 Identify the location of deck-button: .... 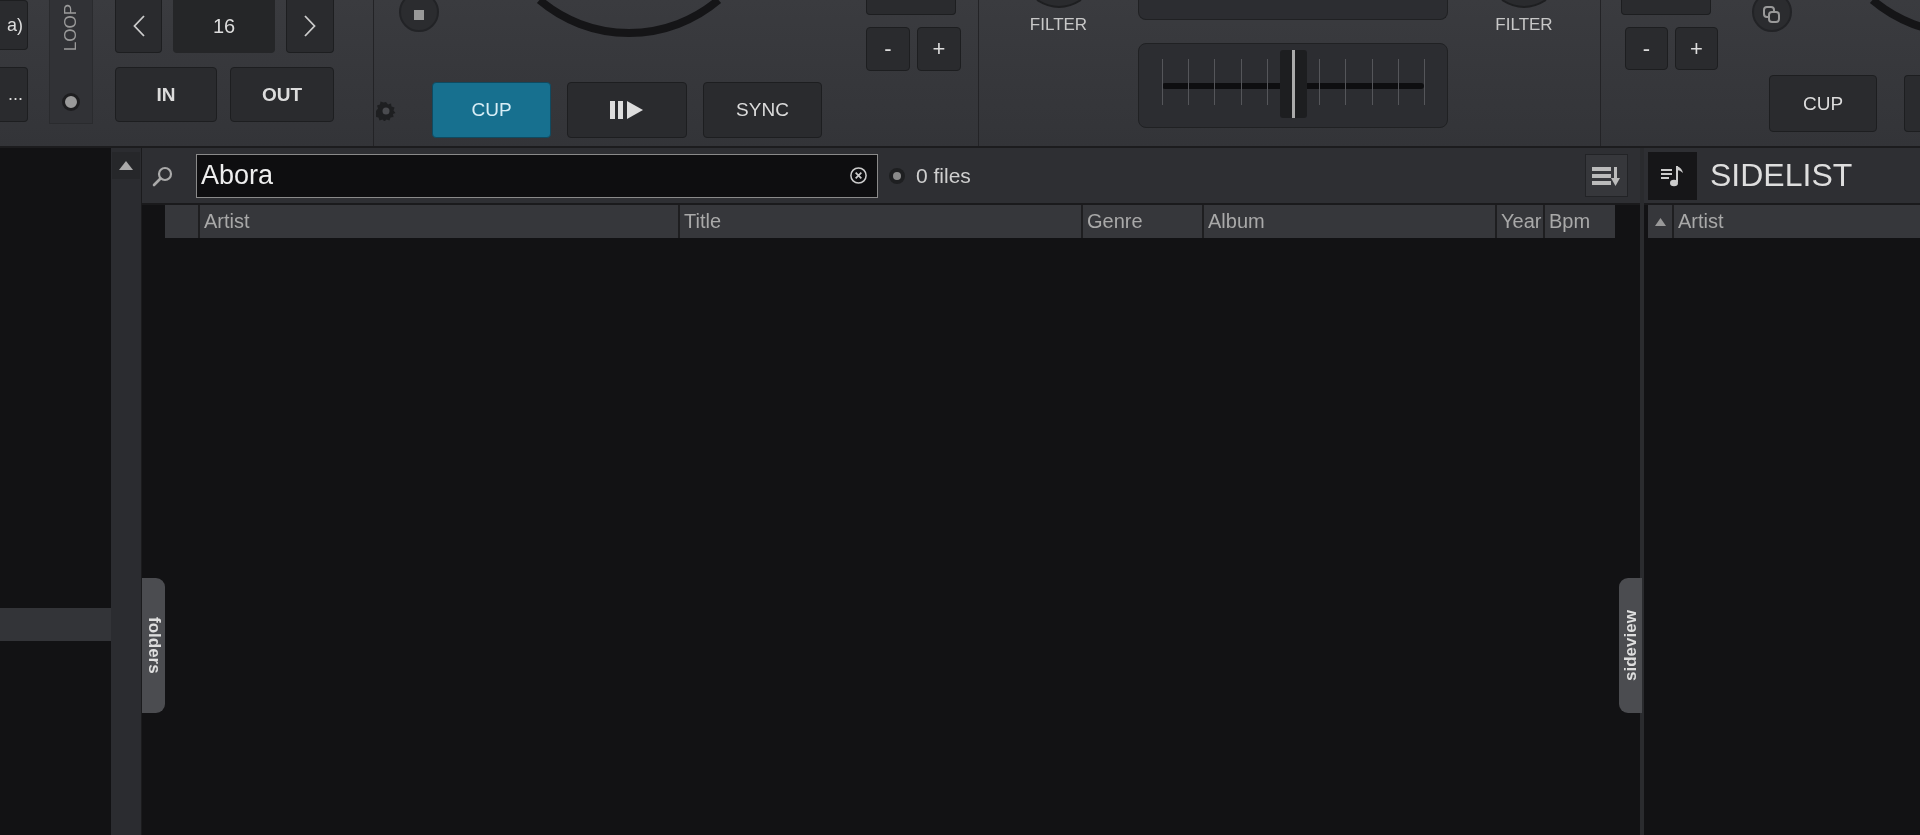
(14, 94).